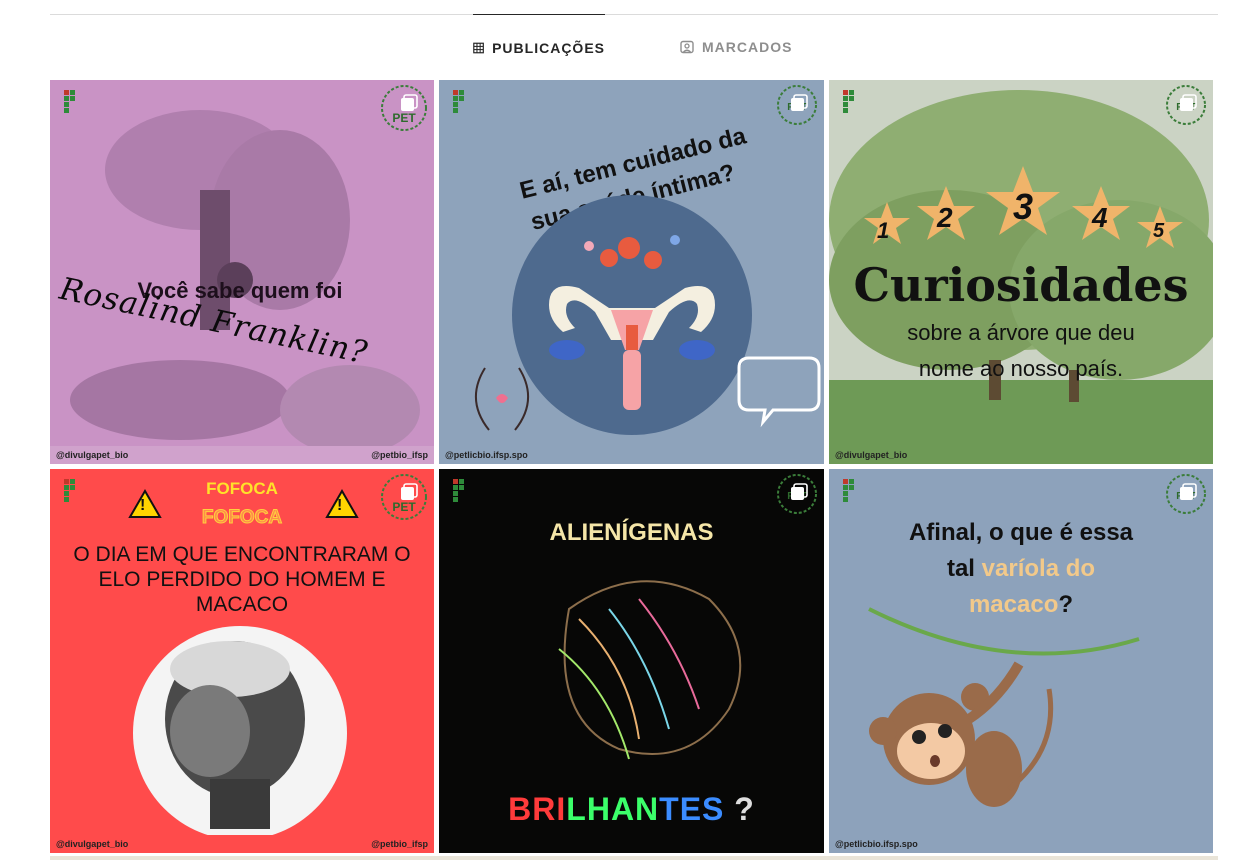  What do you see at coordinates (1100, 217) in the screenshot?
I see `star-4-label: 4` at bounding box center [1100, 217].